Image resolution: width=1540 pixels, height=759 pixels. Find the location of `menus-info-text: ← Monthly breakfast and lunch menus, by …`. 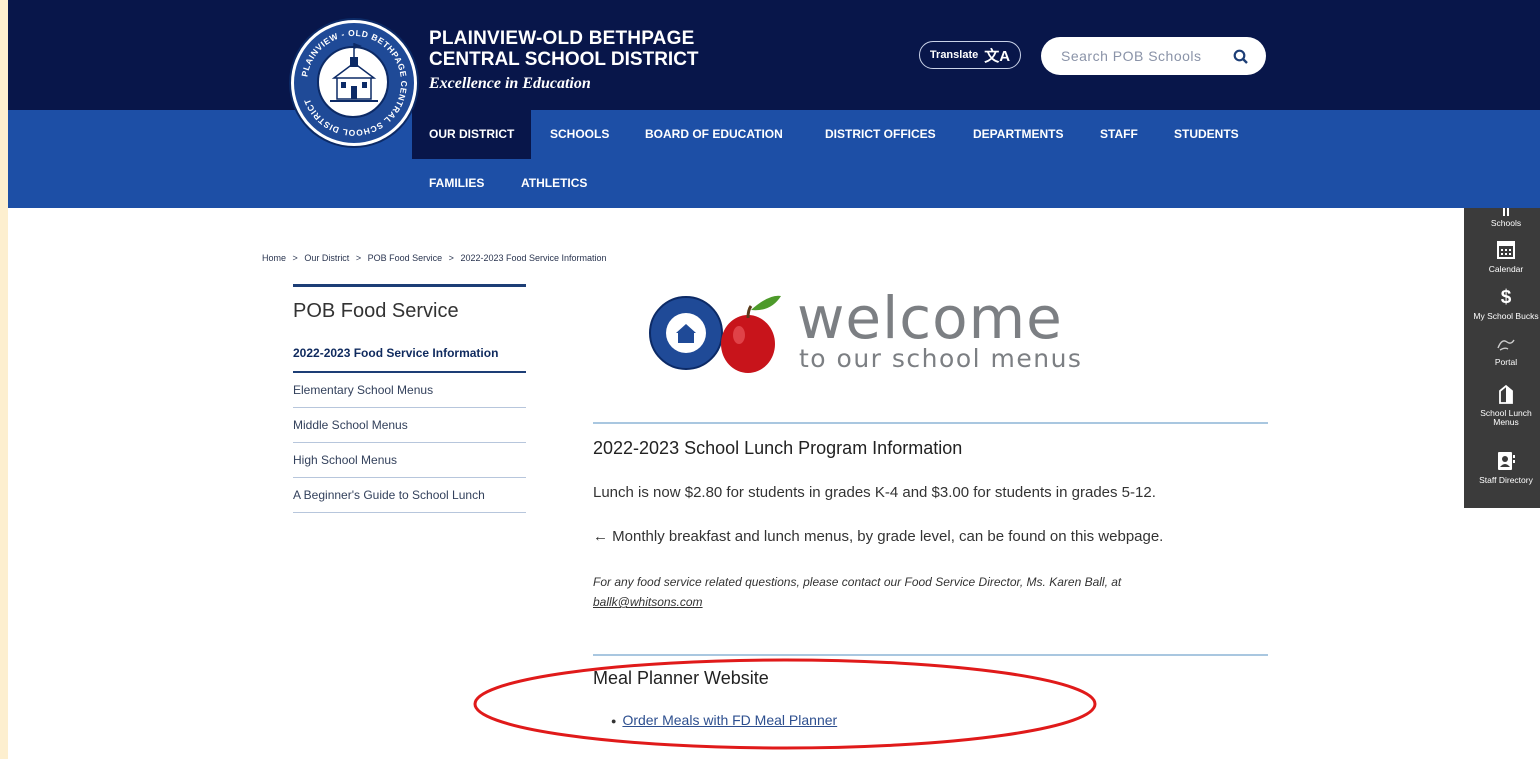

menus-info-text: ← Monthly breakfast and lunch menus, by … is located at coordinates (878, 536).